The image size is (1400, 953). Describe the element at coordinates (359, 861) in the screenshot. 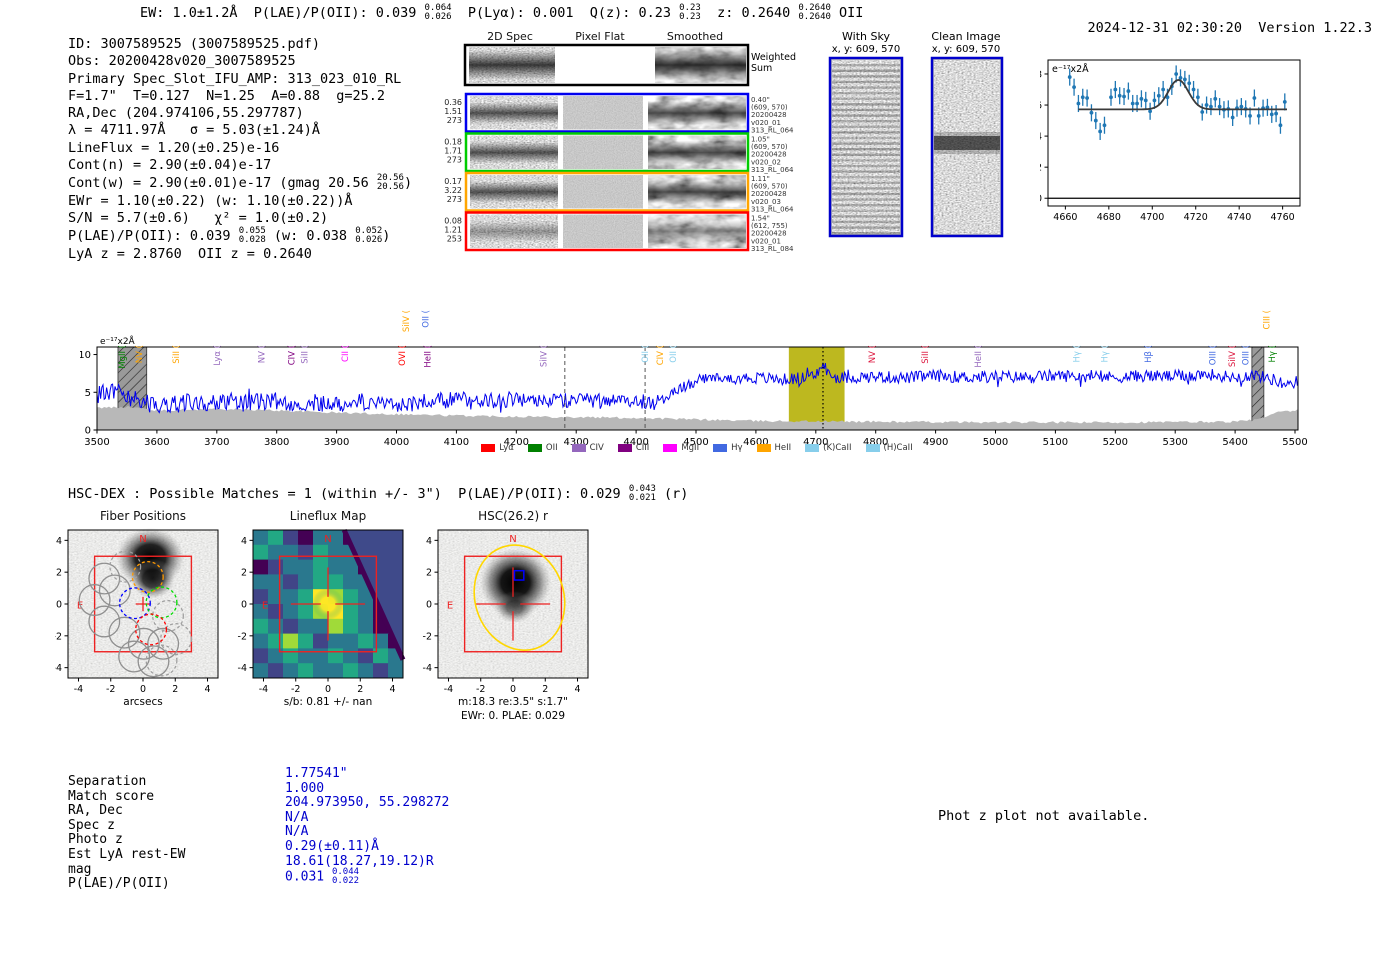

I see `match-row-value: 18.61(18.27,19.12)R` at that location.